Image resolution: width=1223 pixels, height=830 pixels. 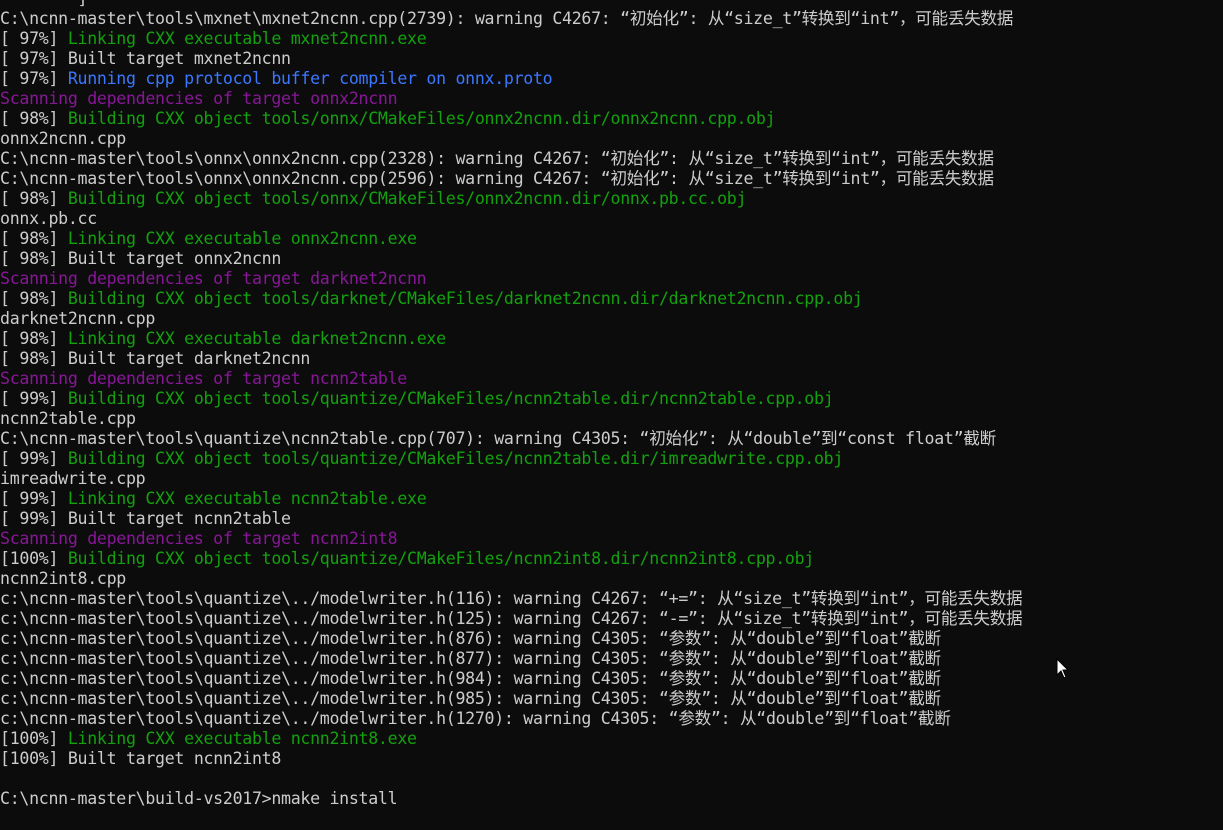 I want to click on line-text: Built target mxnet2ncnn, so click(x=179, y=58).